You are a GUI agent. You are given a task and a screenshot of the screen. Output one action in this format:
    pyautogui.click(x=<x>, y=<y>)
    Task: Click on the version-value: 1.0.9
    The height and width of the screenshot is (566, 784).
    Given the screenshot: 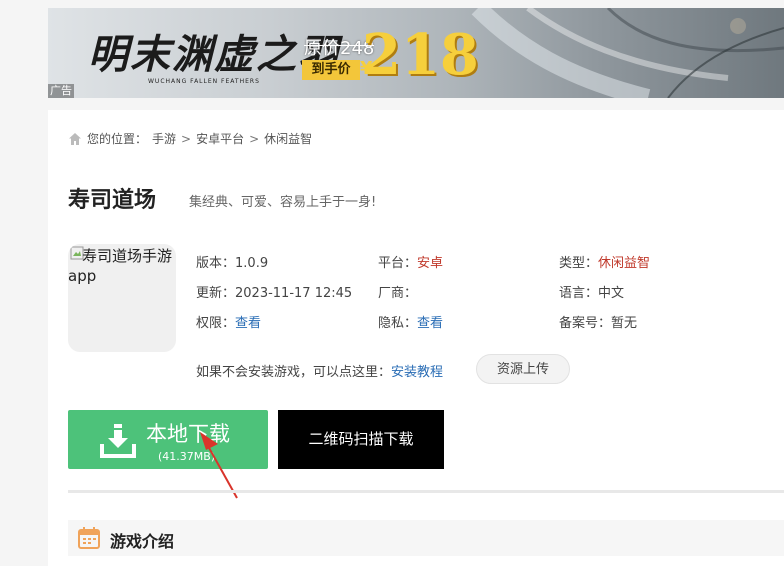 What is the action you would take?
    pyautogui.click(x=252, y=263)
    